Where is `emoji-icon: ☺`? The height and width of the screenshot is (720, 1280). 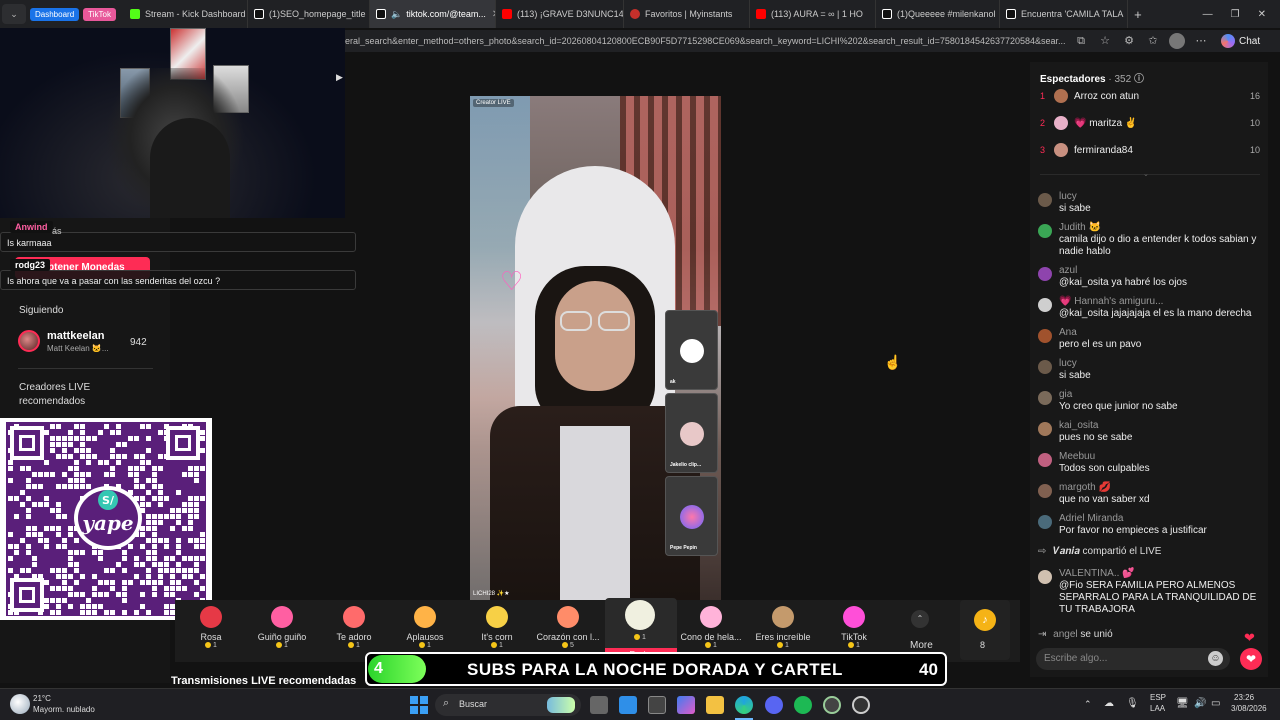 emoji-icon: ☺ is located at coordinates (1215, 658).